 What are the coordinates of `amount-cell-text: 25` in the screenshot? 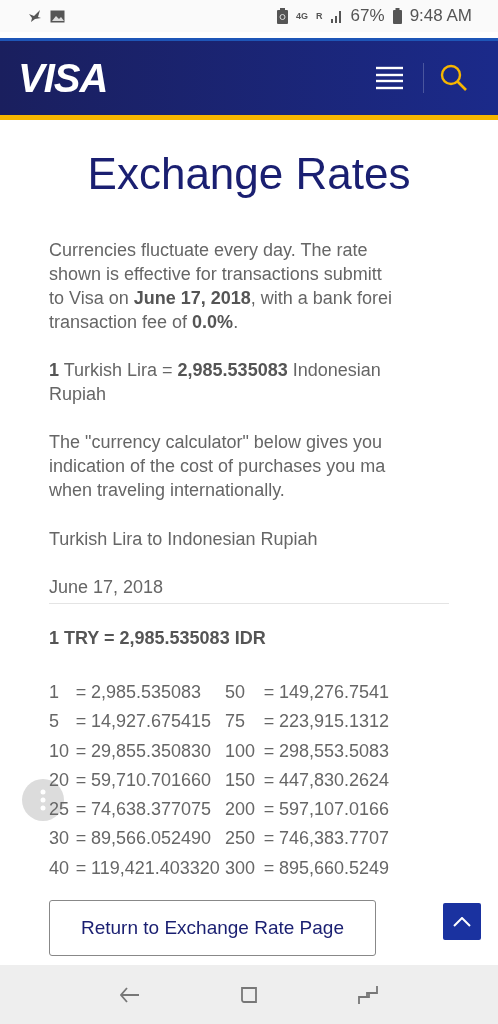 It's located at (60, 810).